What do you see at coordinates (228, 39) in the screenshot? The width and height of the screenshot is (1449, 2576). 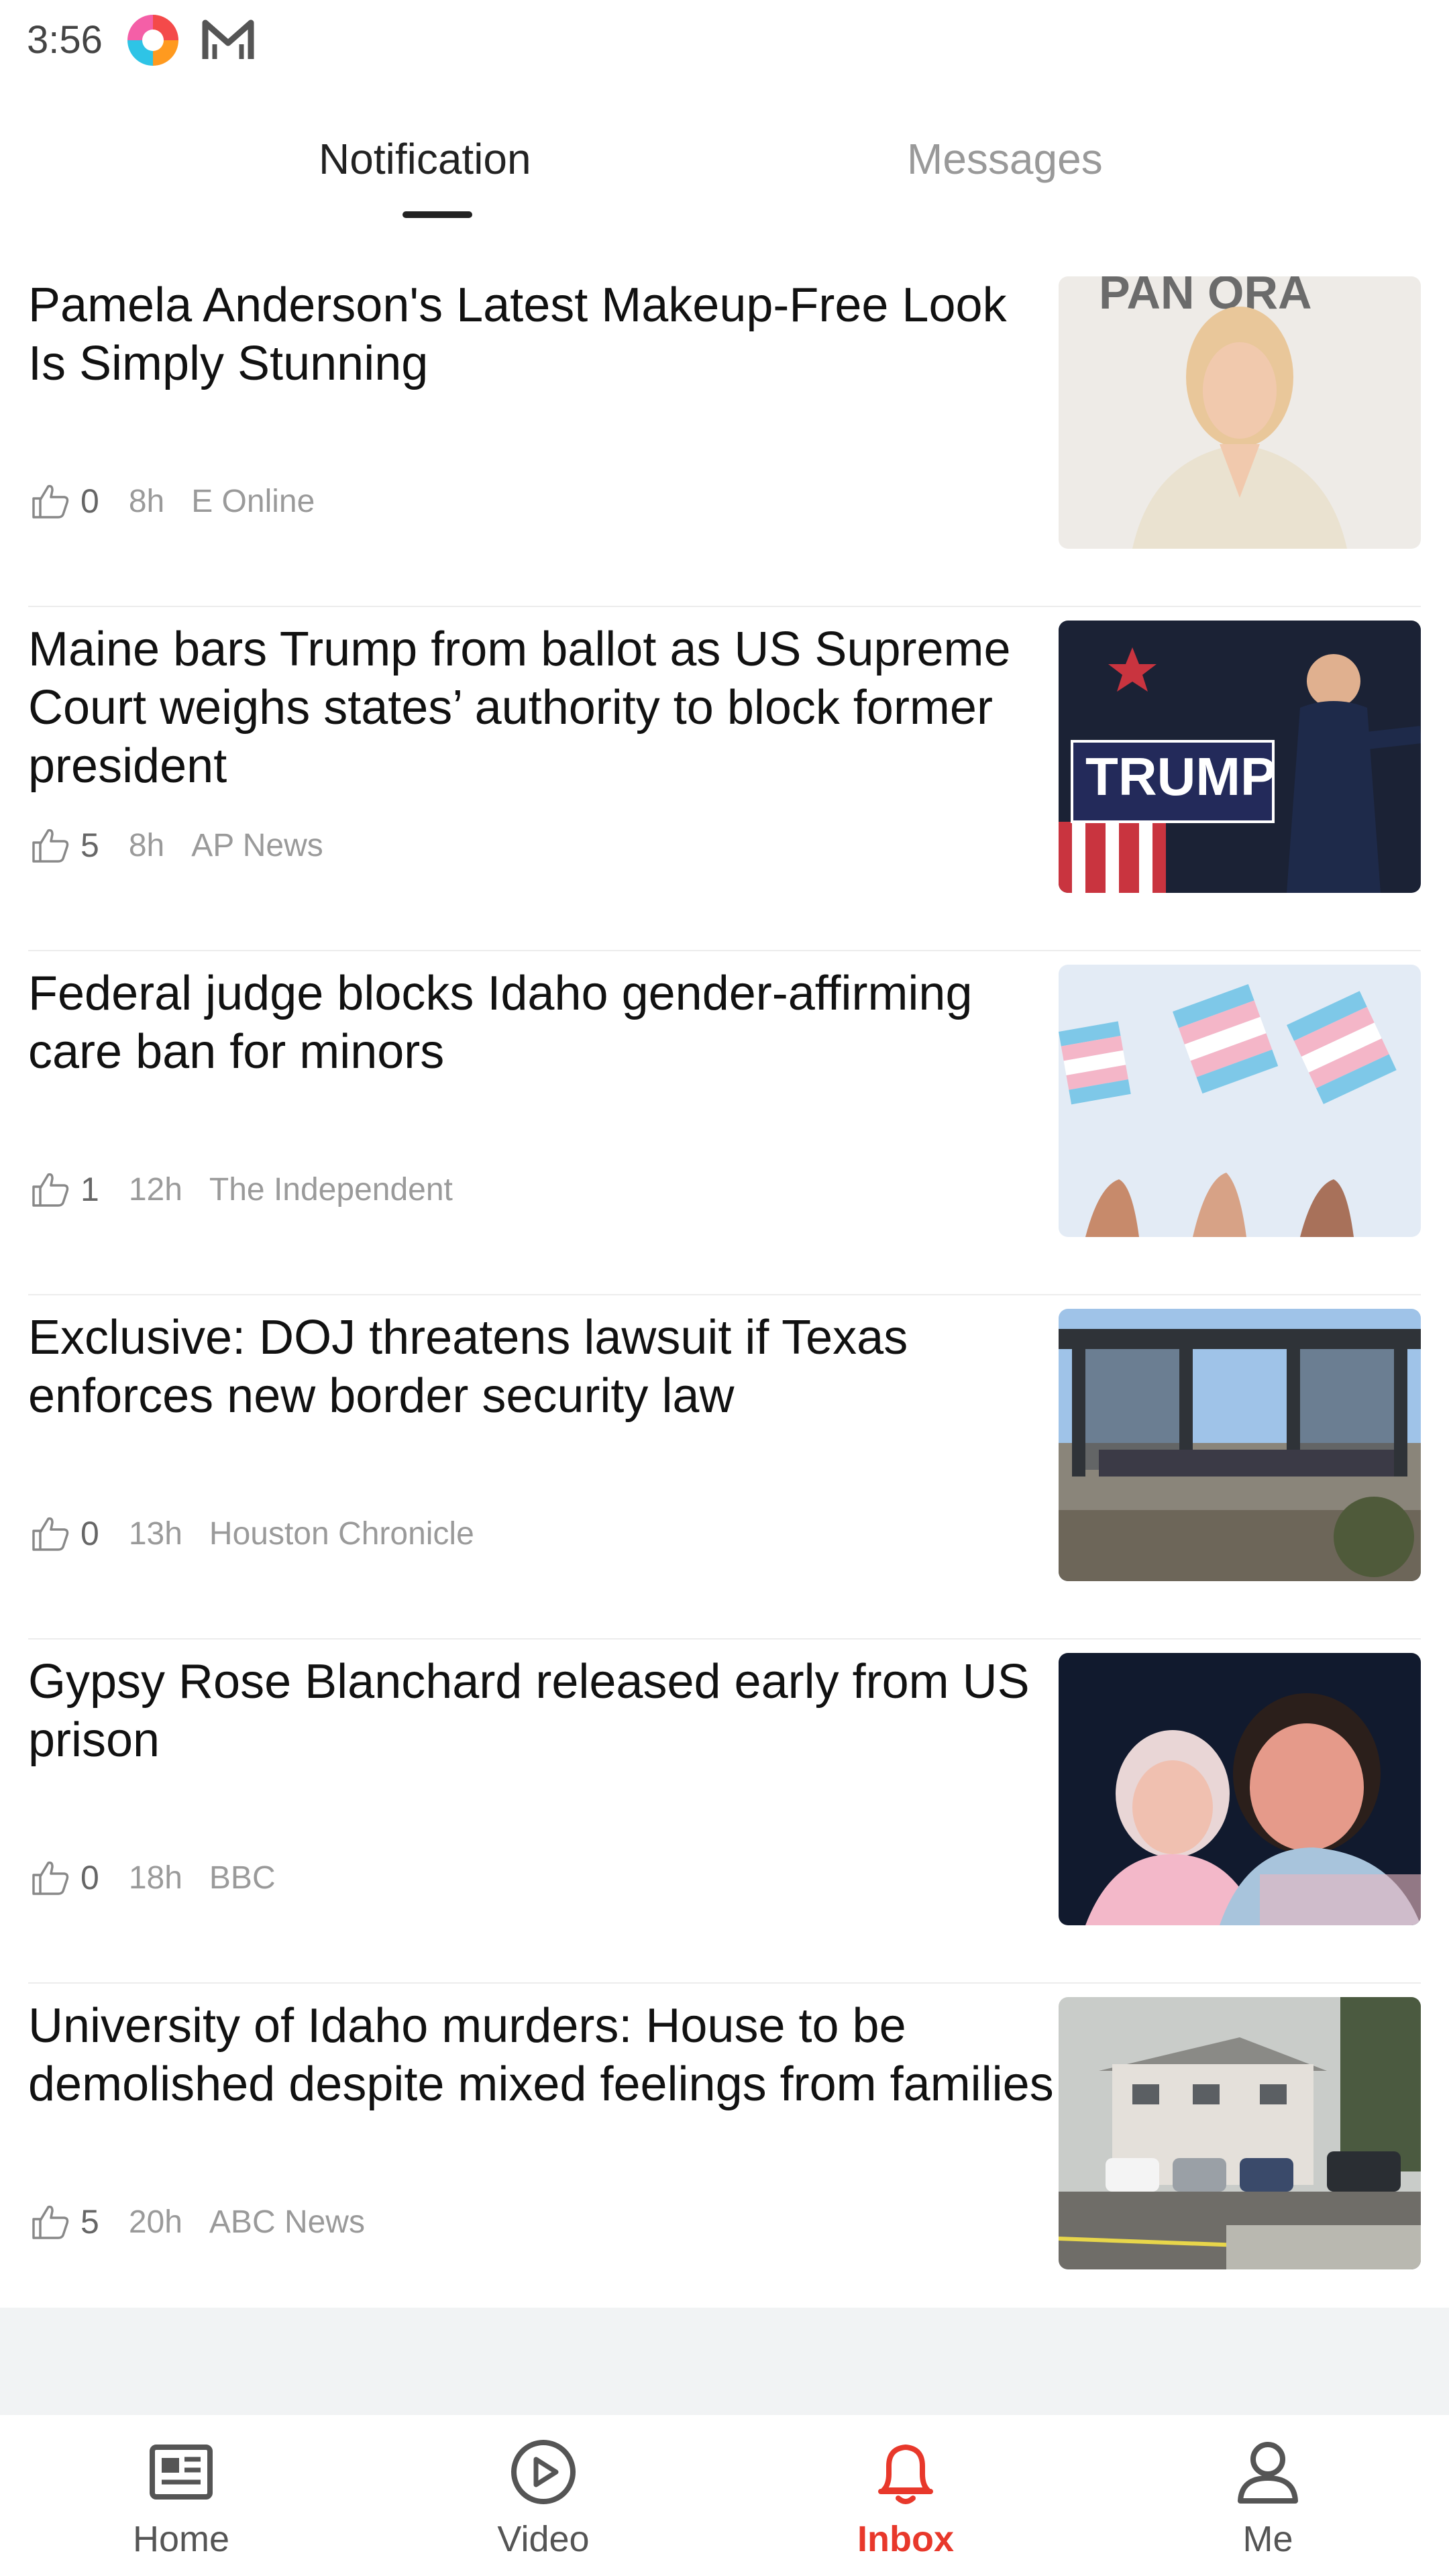 I see `mail-icon` at bounding box center [228, 39].